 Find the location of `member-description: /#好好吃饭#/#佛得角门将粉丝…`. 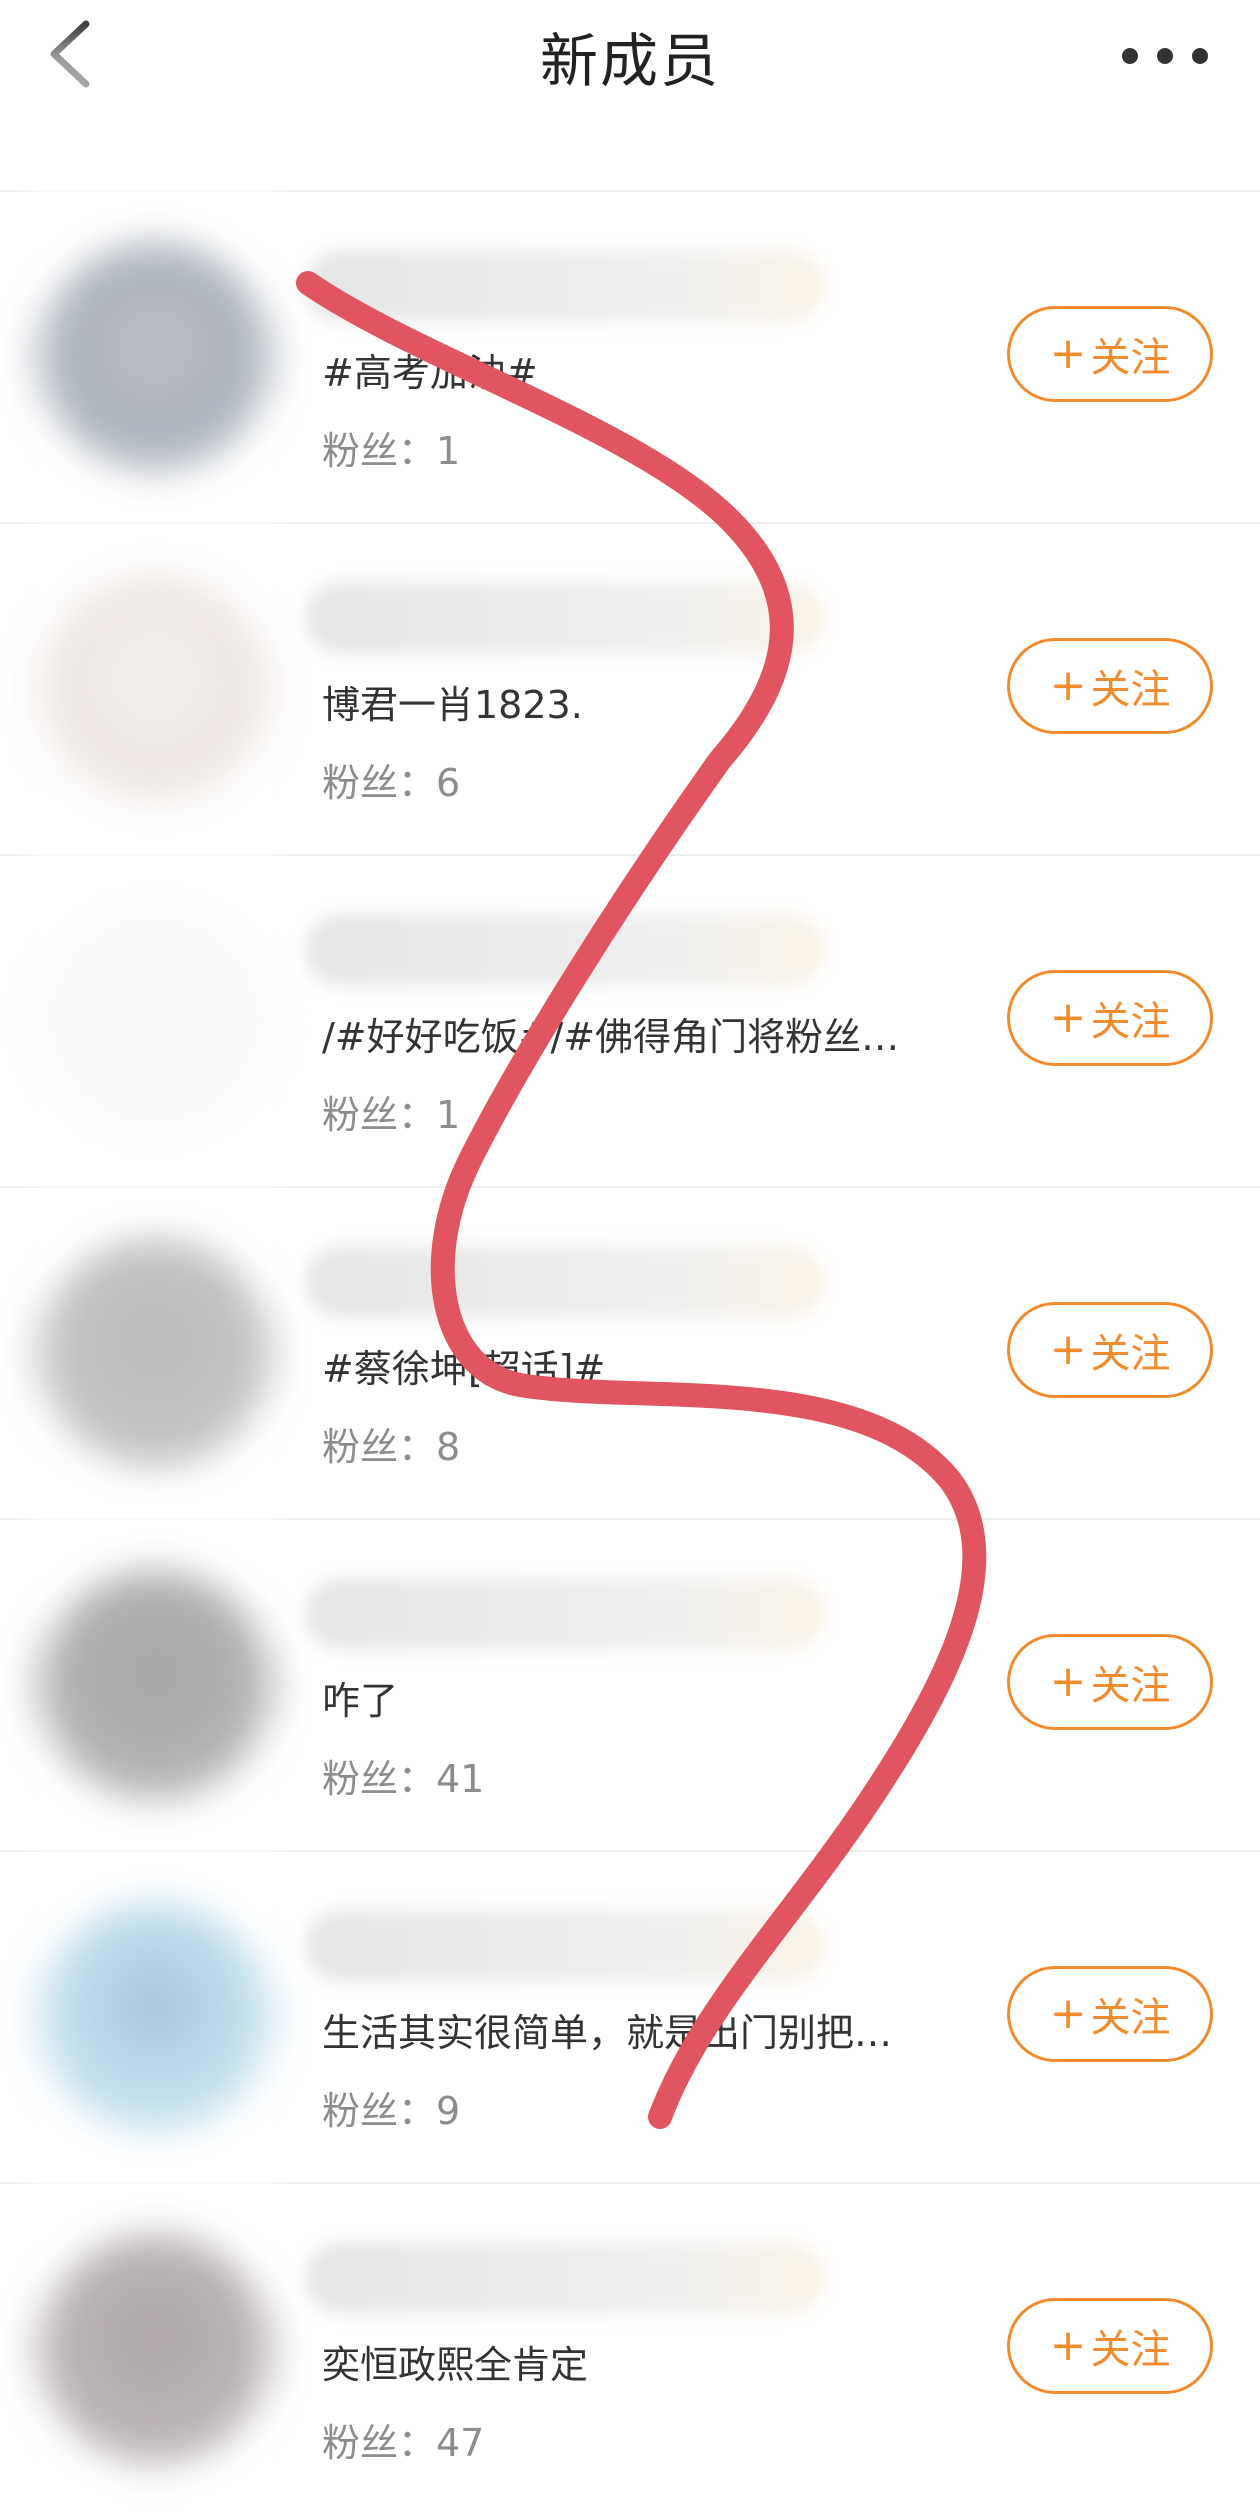

member-description: /#好好吃饭#/#佛得角门将粉丝… is located at coordinates (611, 1037).